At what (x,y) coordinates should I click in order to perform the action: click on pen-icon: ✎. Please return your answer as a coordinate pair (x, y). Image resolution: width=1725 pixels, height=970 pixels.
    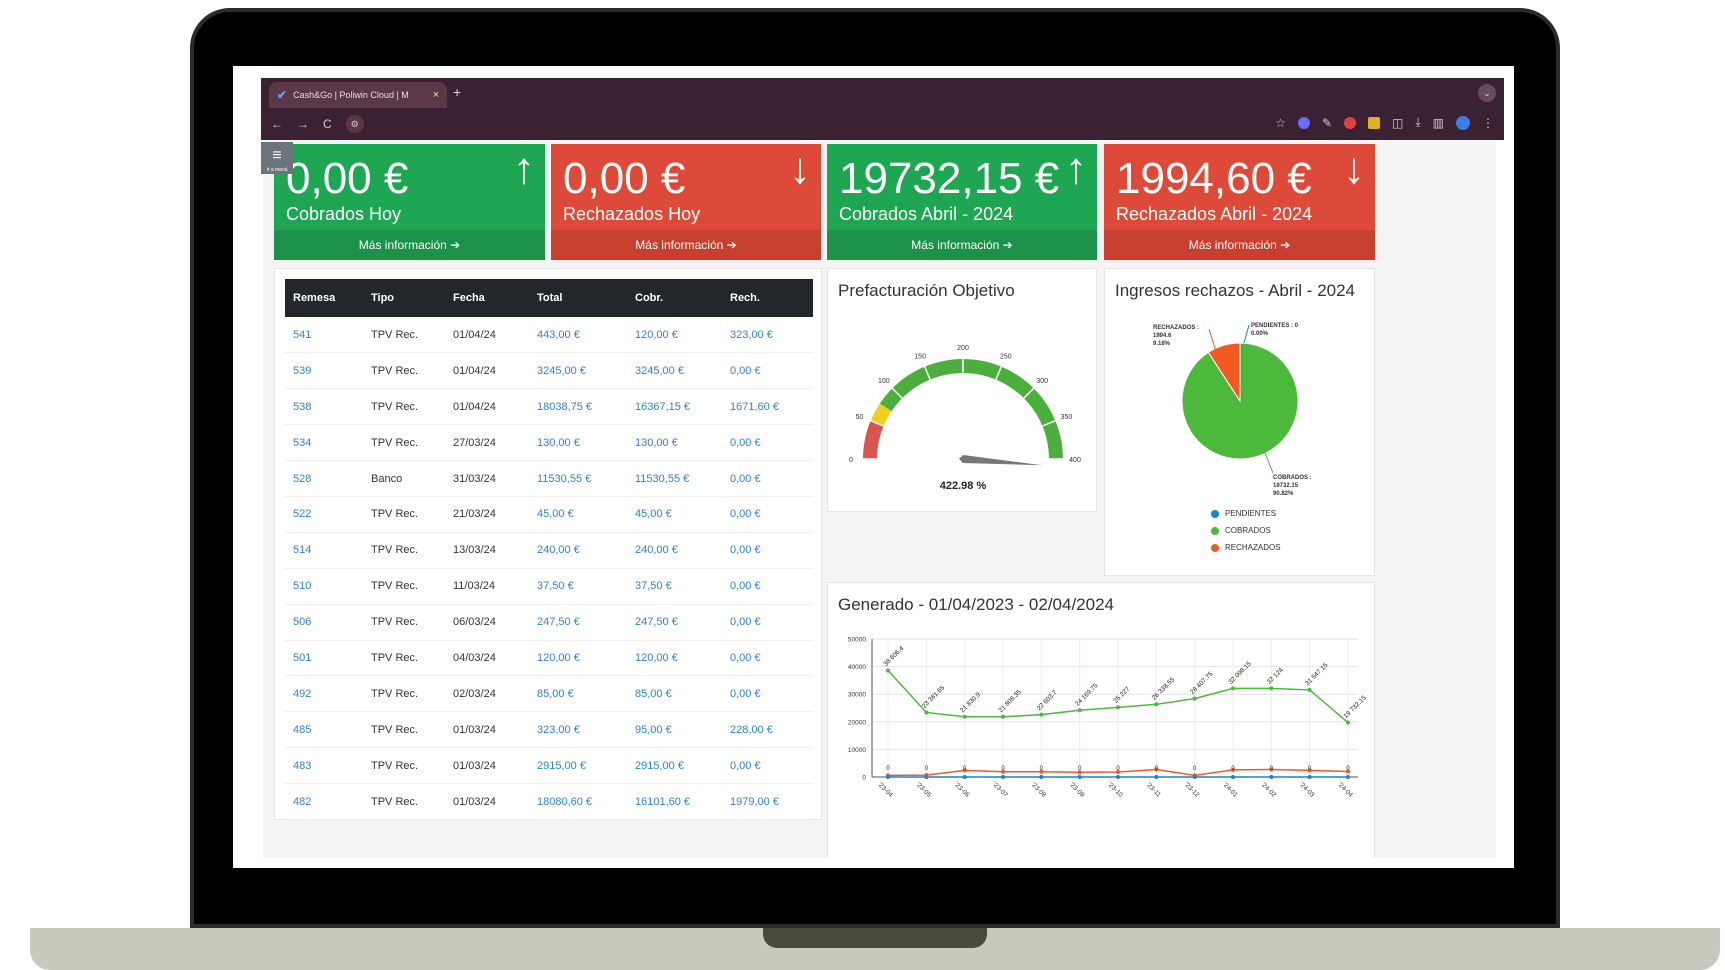
    Looking at the image, I should click on (1327, 123).